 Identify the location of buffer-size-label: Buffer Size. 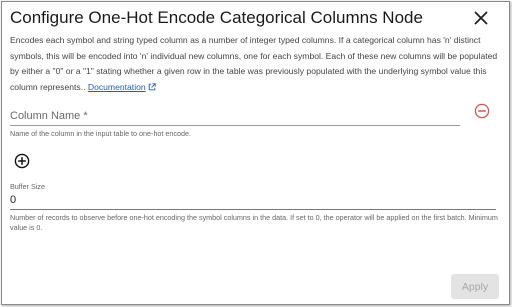
(28, 186).